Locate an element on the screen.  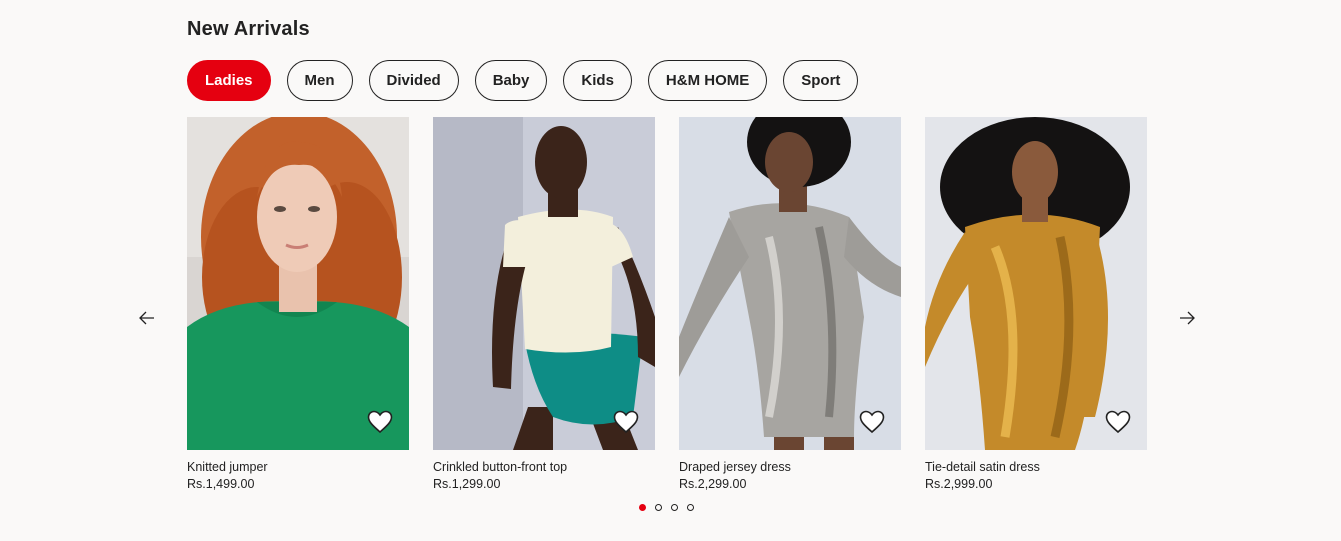
product-card: Draped jersey dress Rs.2,299.00 is located at coordinates (790, 305).